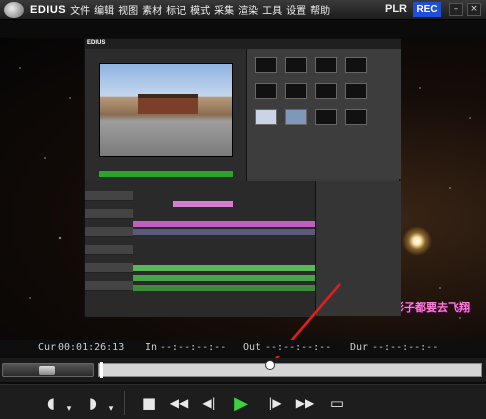 This screenshot has height=419, width=486. Describe the element at coordinates (166, 174) in the screenshot. I see `embedded-green-bar` at that location.